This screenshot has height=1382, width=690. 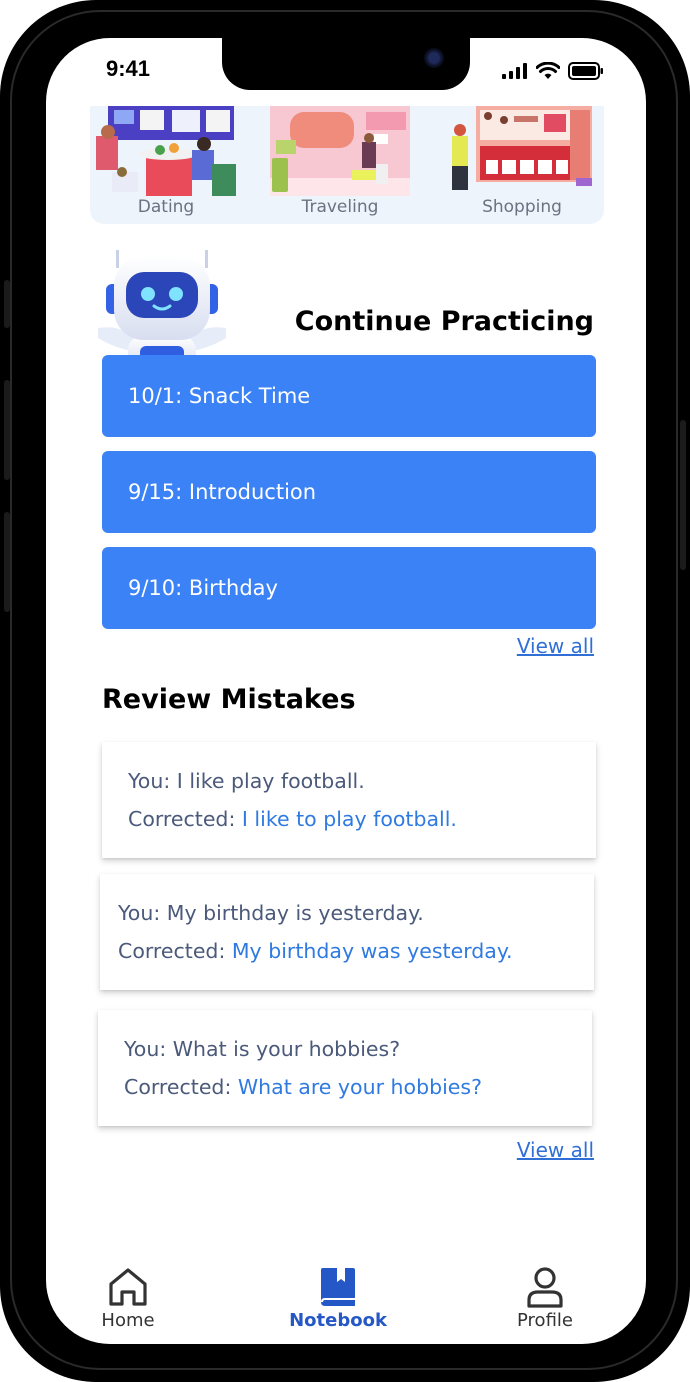 I want to click on corrected-text: My birthday was yesterday., so click(x=372, y=951).